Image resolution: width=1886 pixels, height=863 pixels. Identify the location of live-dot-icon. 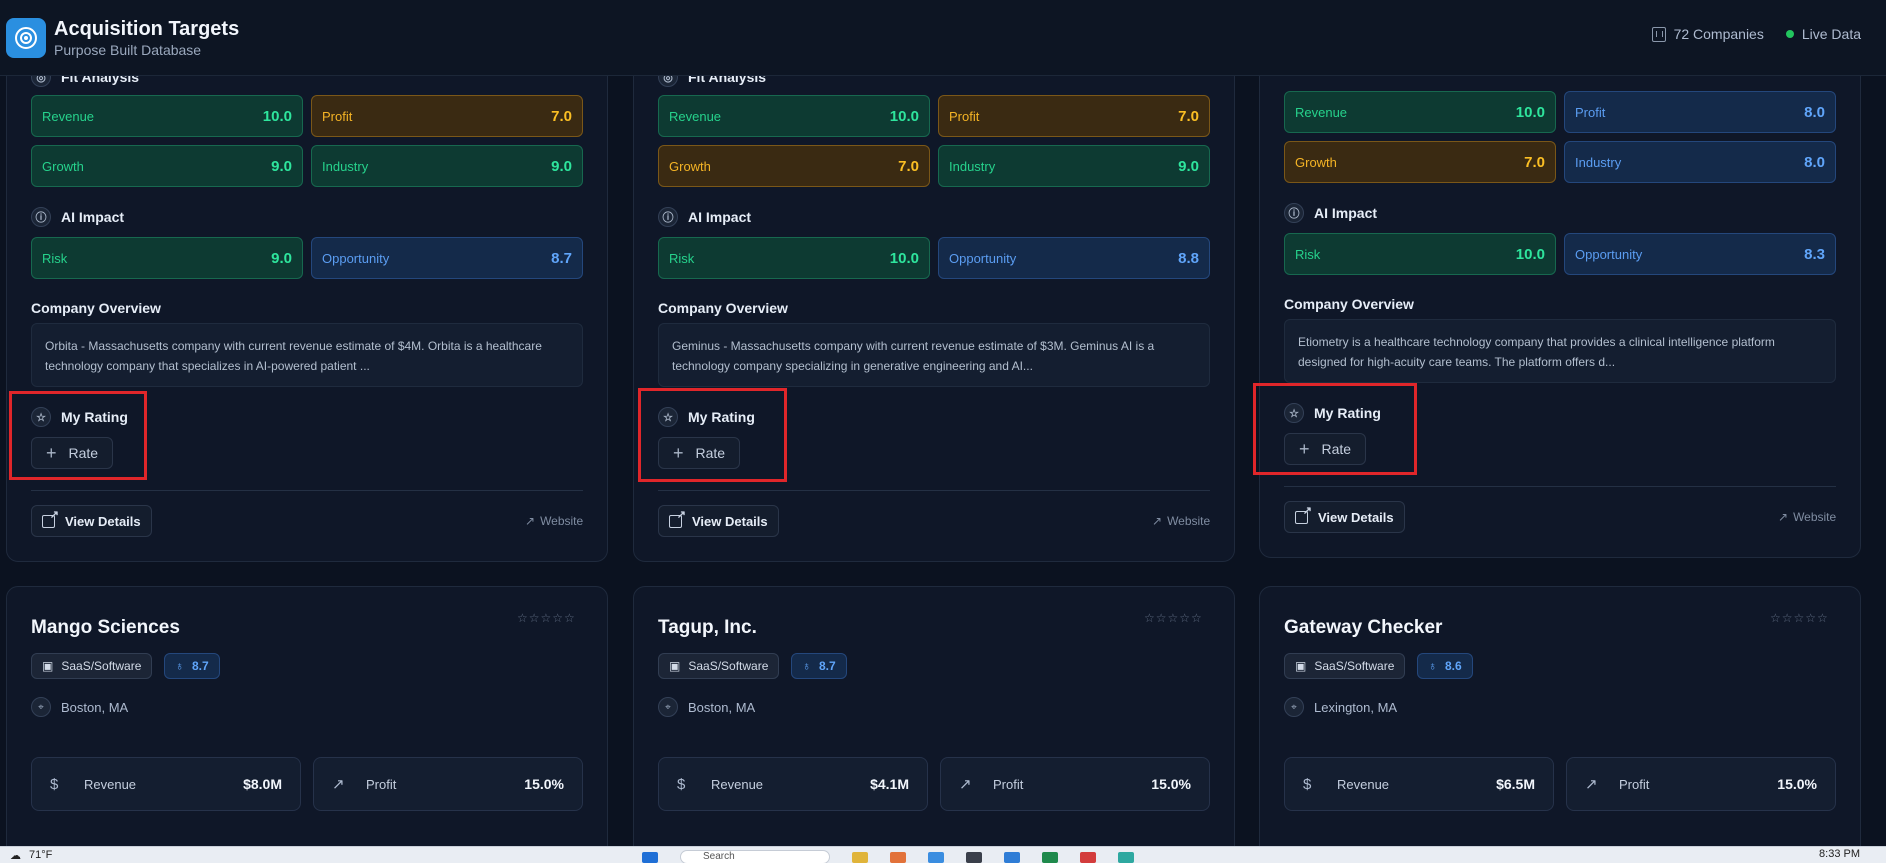
(1789, 34).